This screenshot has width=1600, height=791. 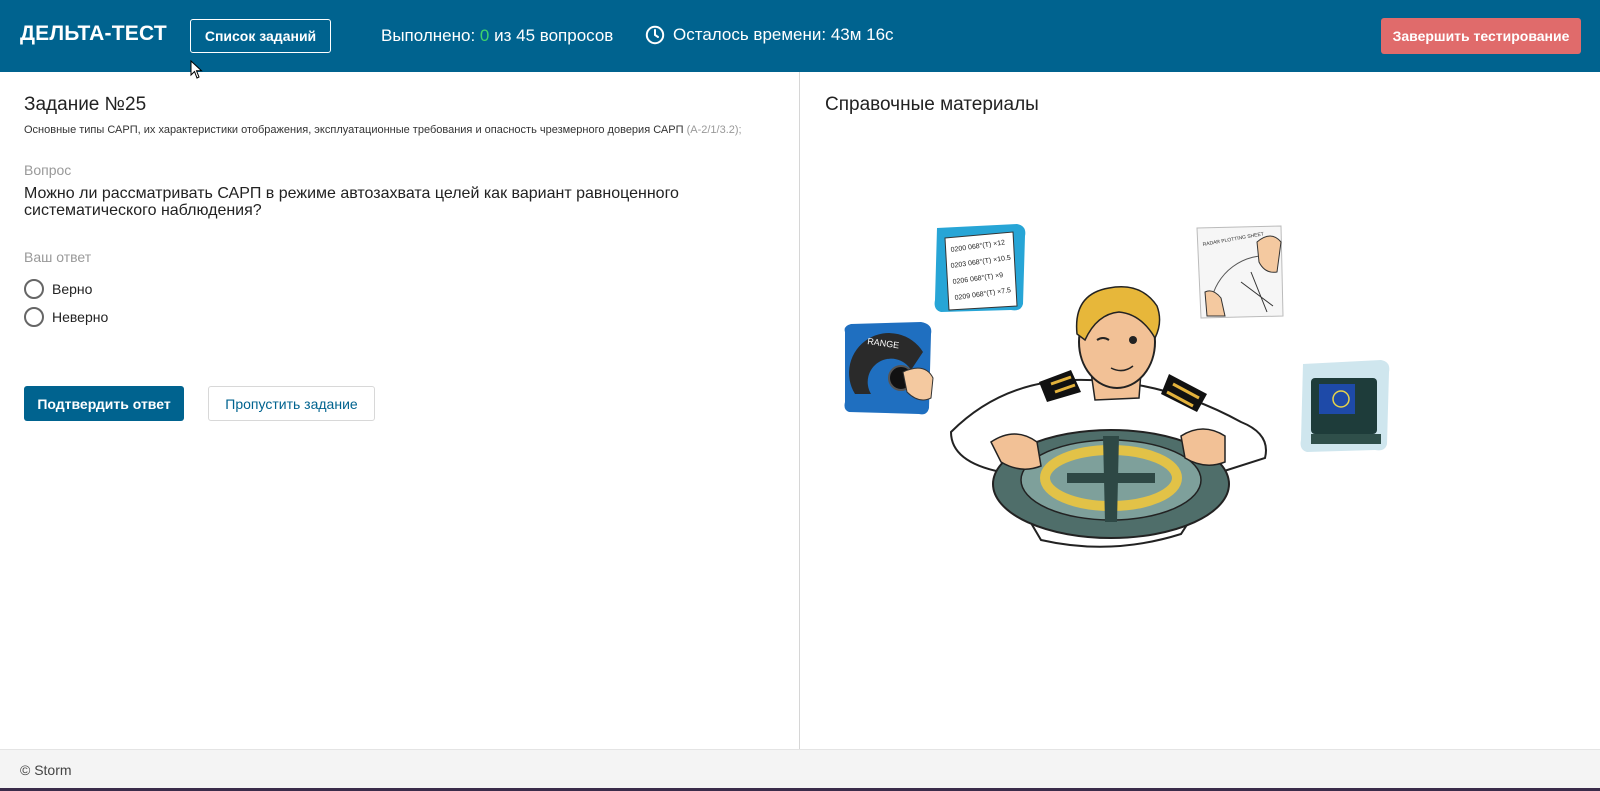 I want to click on answer-option-label: Верно, so click(x=72, y=289).